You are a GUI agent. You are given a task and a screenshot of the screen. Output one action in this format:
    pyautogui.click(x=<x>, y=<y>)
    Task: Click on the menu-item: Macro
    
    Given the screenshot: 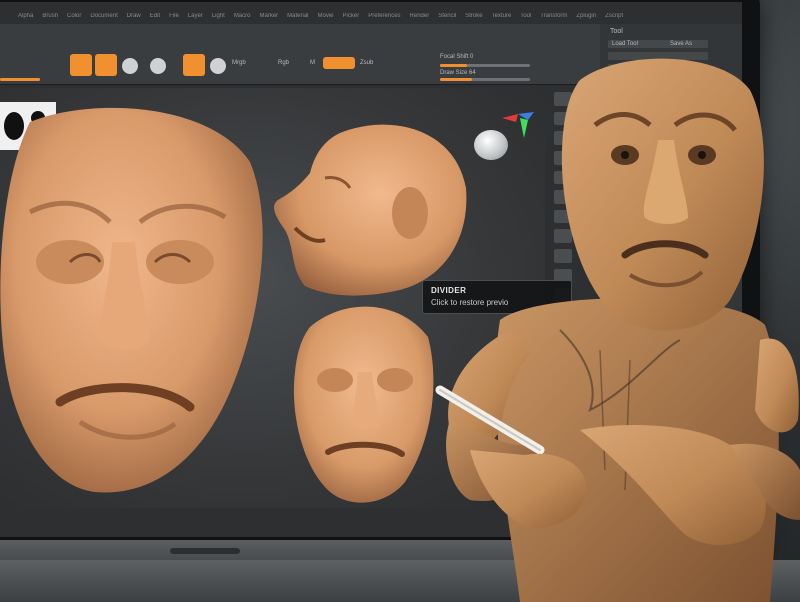 What is the action you would take?
    pyautogui.click(x=242, y=16)
    